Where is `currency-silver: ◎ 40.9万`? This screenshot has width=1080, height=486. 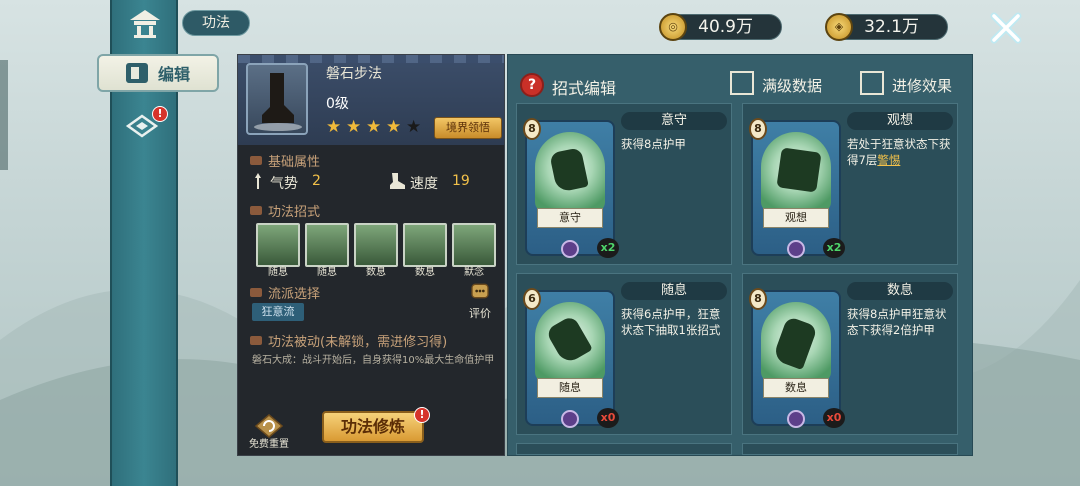
currency-silver: ◎ 40.9万 is located at coordinates (720, 27).